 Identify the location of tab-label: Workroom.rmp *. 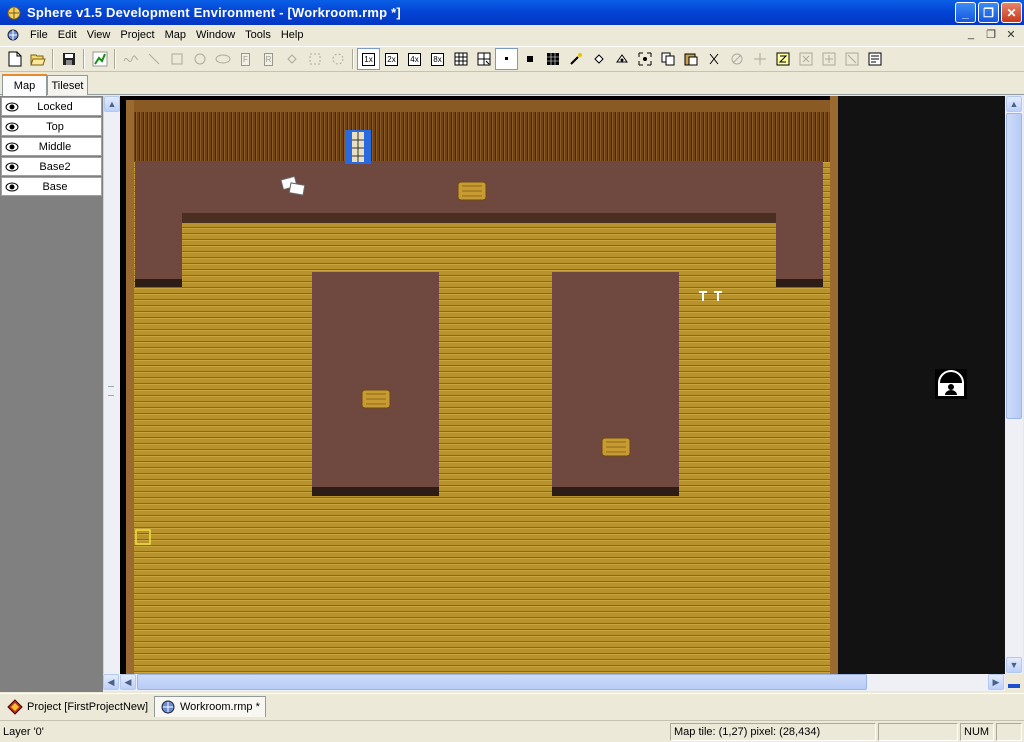
(220, 707).